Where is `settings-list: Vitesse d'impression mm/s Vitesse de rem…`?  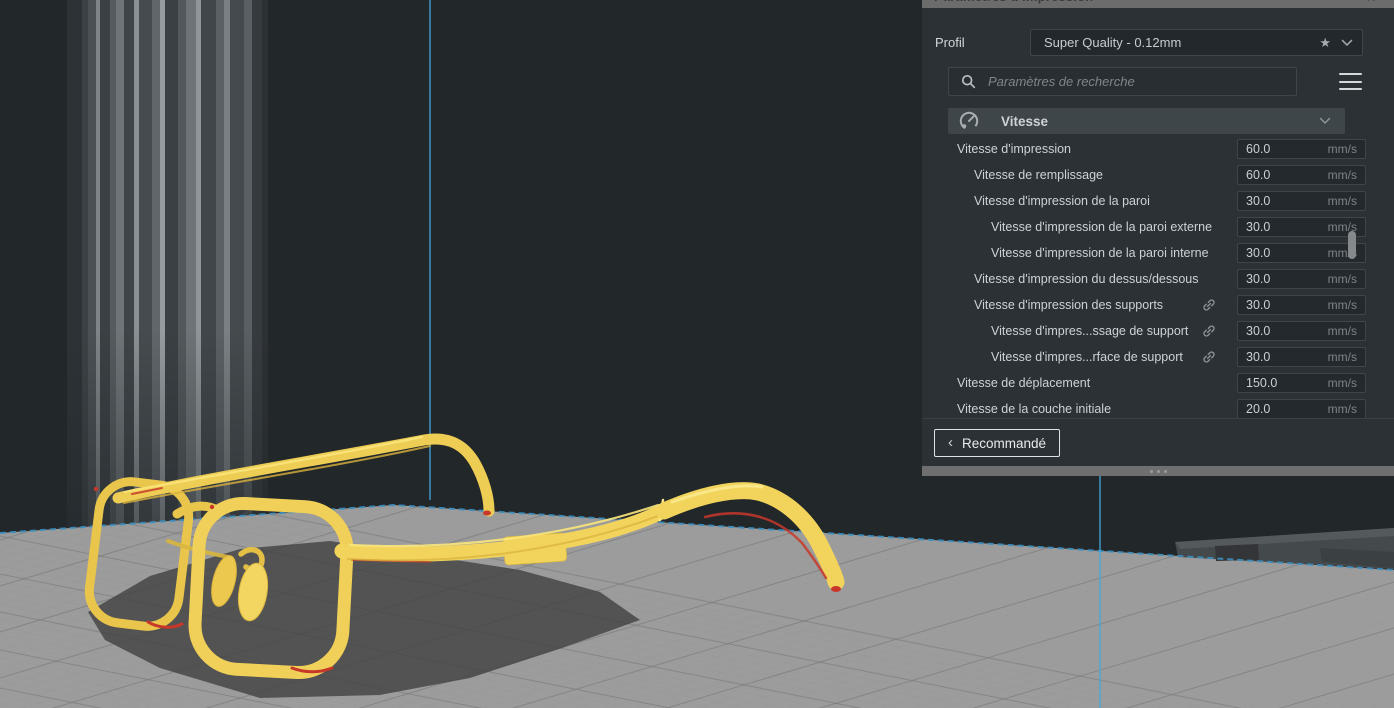
settings-list: Vitesse d'impression mm/s Vitesse de rem… is located at coordinates (1157, 279).